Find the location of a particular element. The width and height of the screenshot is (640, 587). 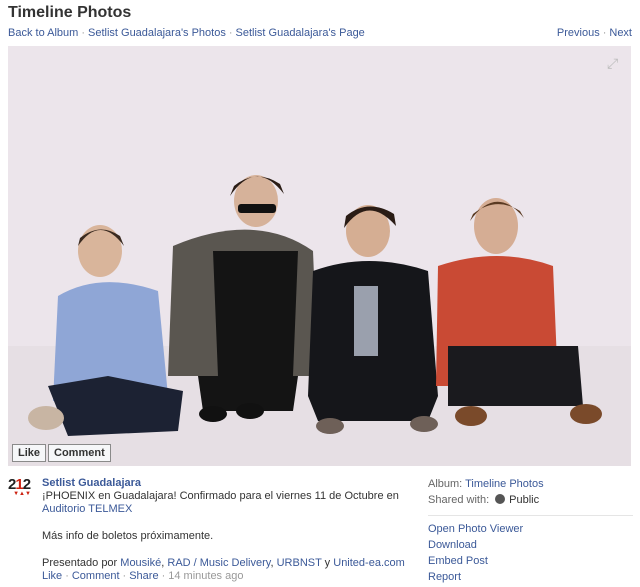

sponsor-link: United-ea.com is located at coordinates (369, 563).